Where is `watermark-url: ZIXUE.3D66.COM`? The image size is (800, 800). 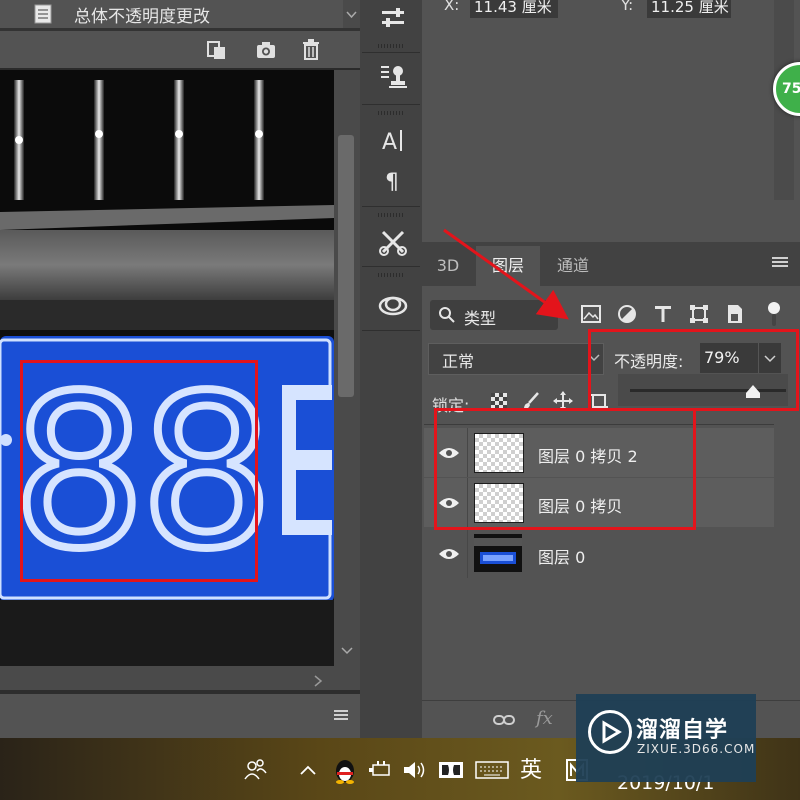 watermark-url: ZIXUE.3D66.COM is located at coordinates (696, 749).